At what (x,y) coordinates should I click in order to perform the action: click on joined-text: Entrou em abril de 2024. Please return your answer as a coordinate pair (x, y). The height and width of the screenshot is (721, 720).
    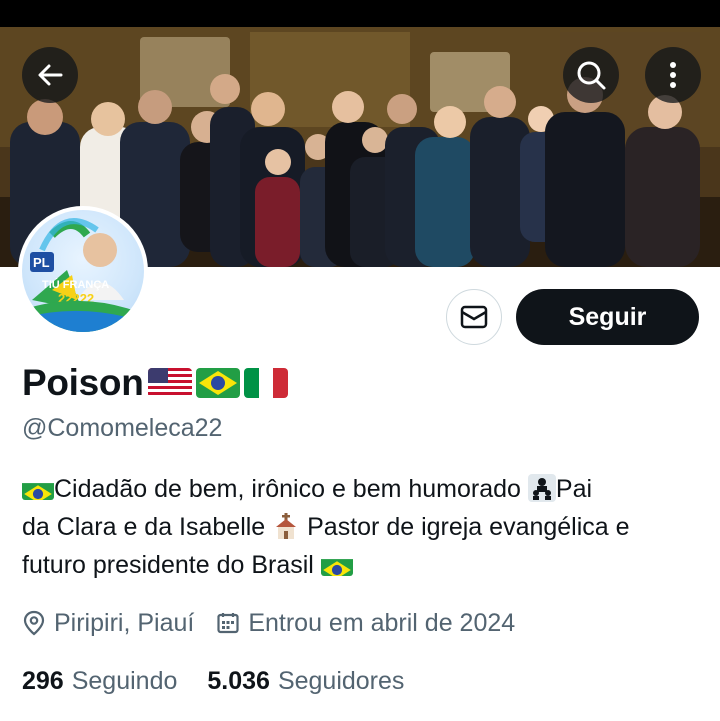
    Looking at the image, I should click on (382, 622).